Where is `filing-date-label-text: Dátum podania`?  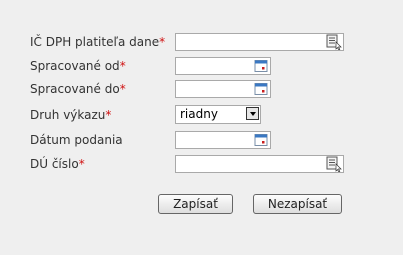
filing-date-label-text: Dátum podania is located at coordinates (76, 140).